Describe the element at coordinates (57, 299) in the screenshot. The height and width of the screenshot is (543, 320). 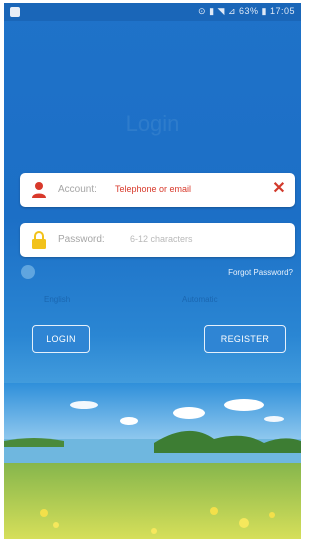
I see `language-select: English` at that location.